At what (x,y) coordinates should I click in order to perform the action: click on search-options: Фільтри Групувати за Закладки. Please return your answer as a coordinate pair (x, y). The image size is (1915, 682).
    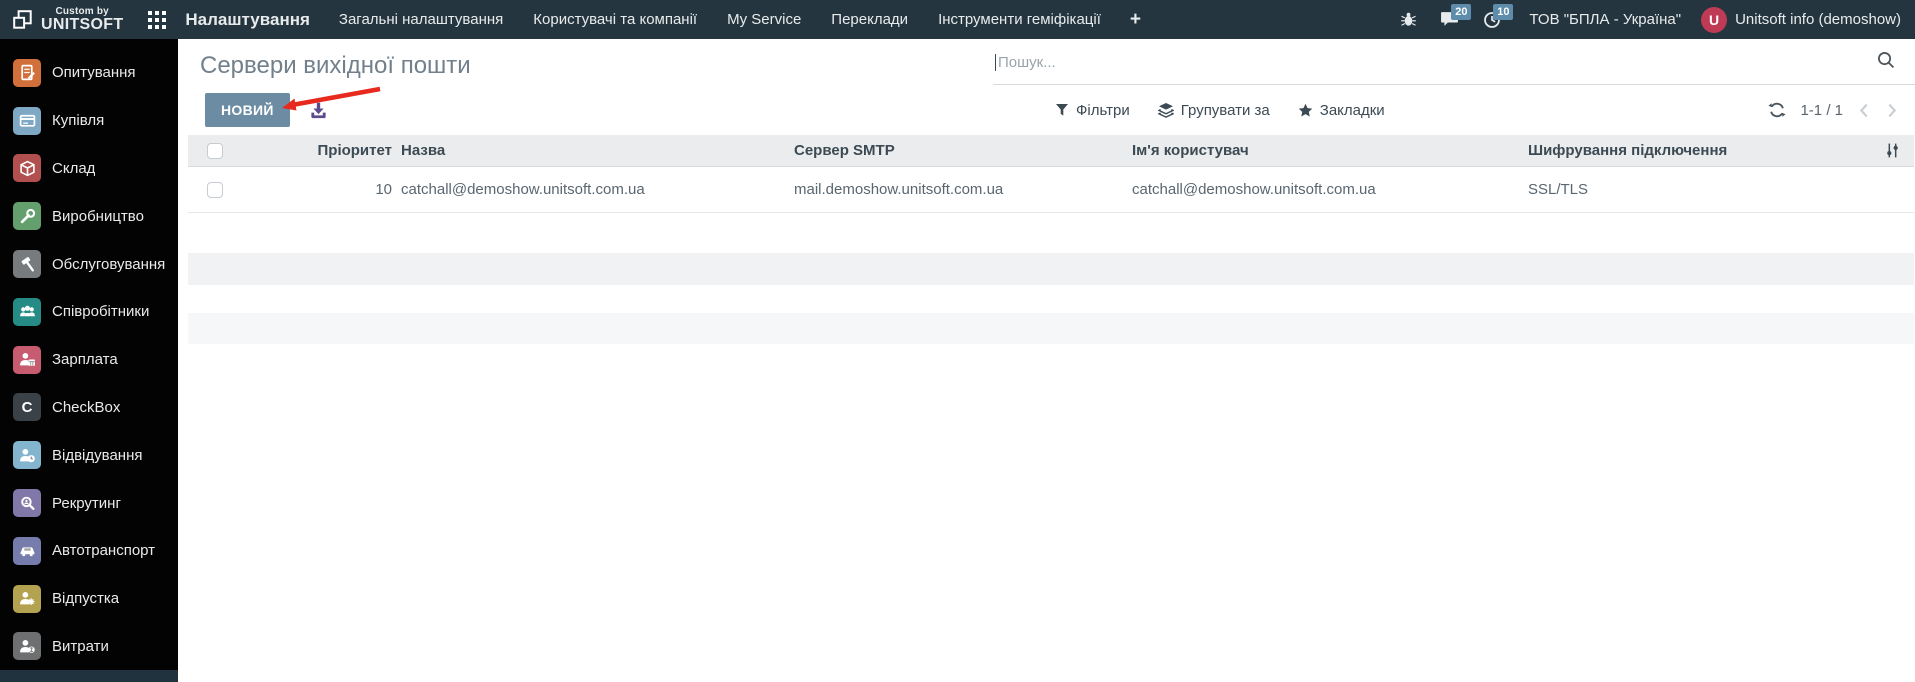
    Looking at the image, I should click on (1220, 110).